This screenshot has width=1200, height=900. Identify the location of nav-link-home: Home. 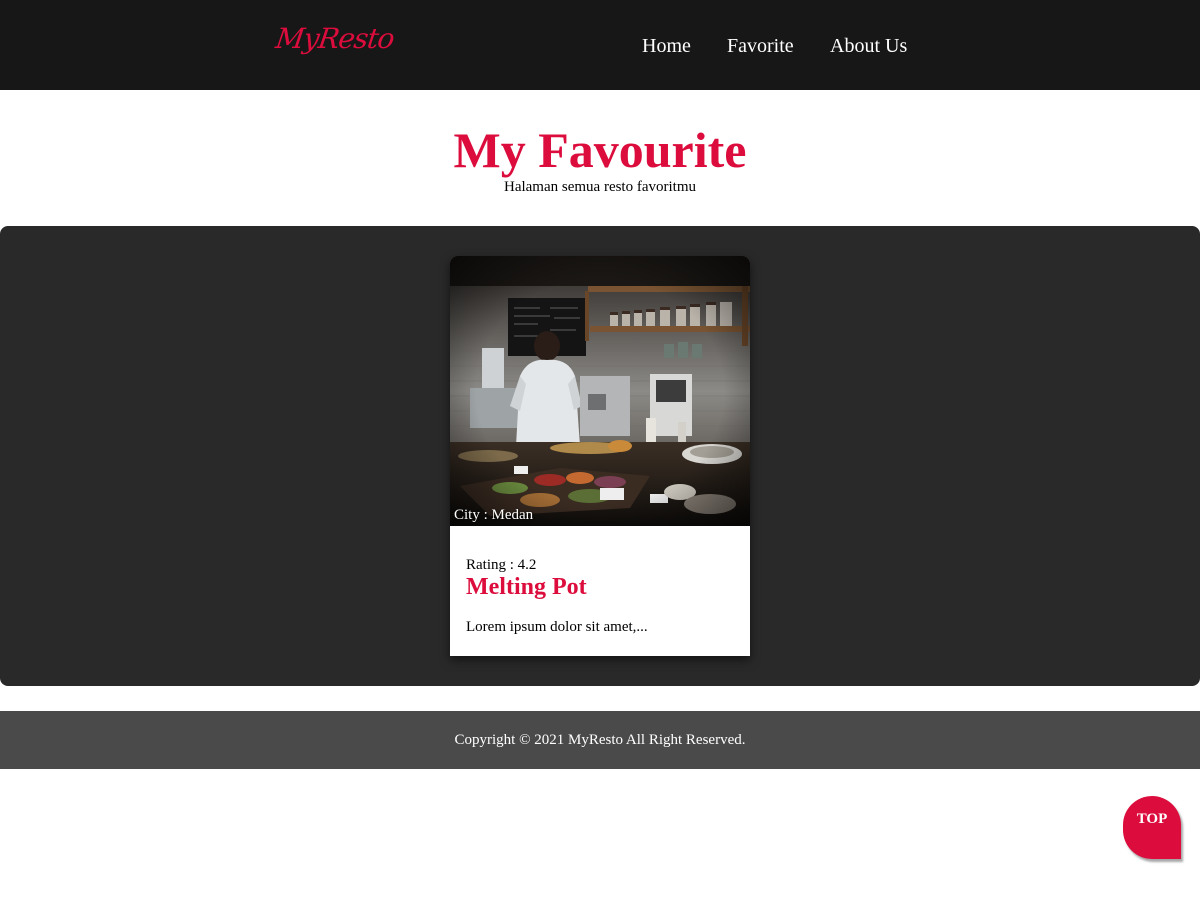
(666, 46).